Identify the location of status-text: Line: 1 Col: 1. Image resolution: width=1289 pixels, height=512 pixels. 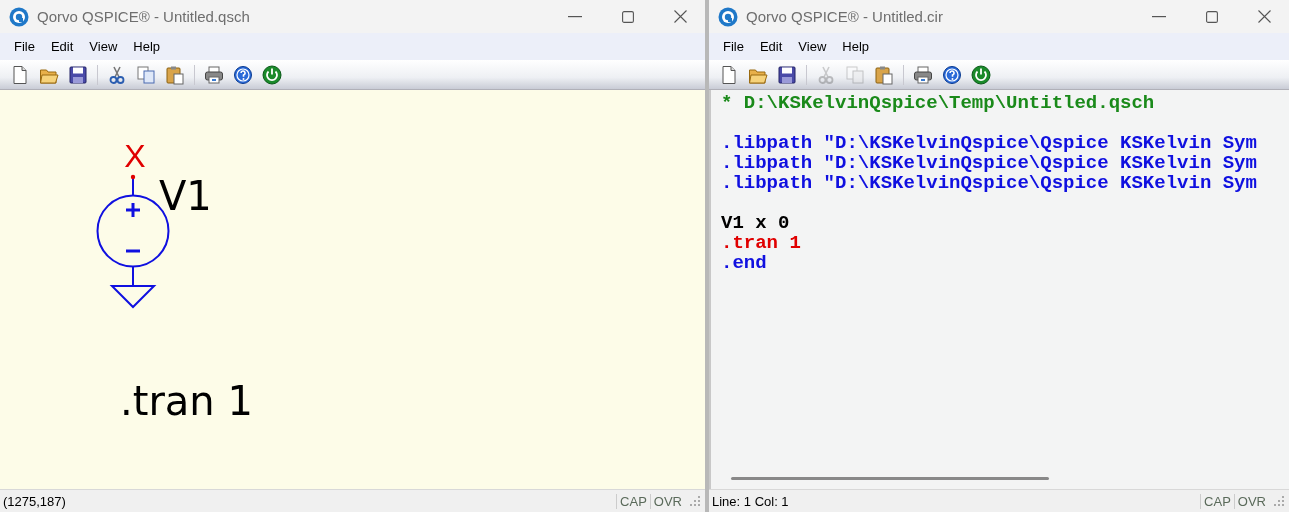
(750, 501).